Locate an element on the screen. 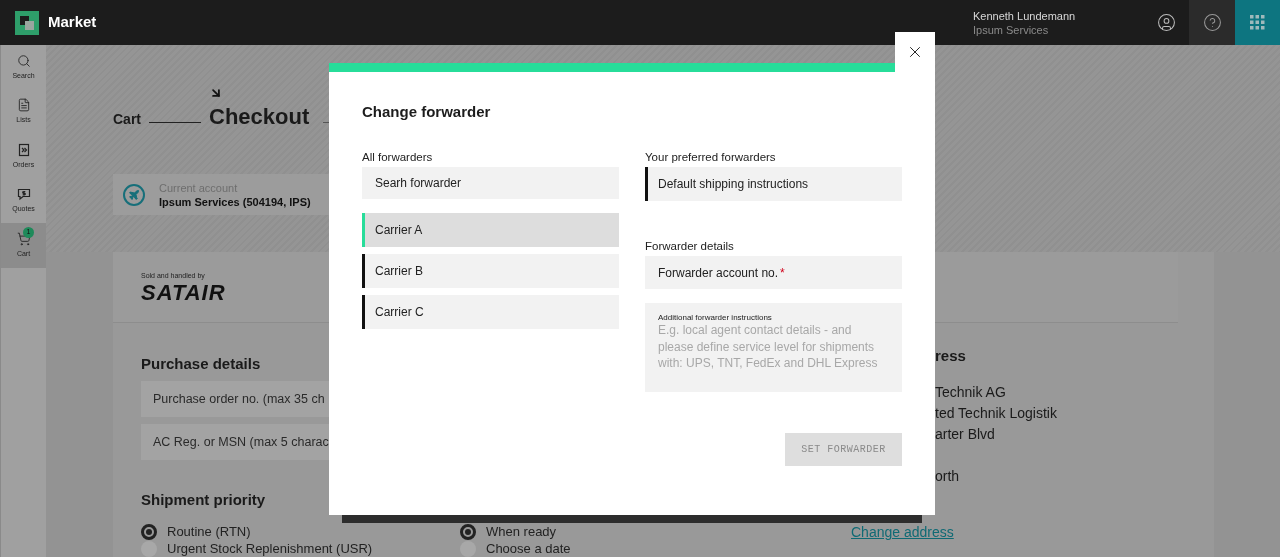 This screenshot has height=557, width=1280. account-number-field: Forwarder account no. * is located at coordinates (773, 272).